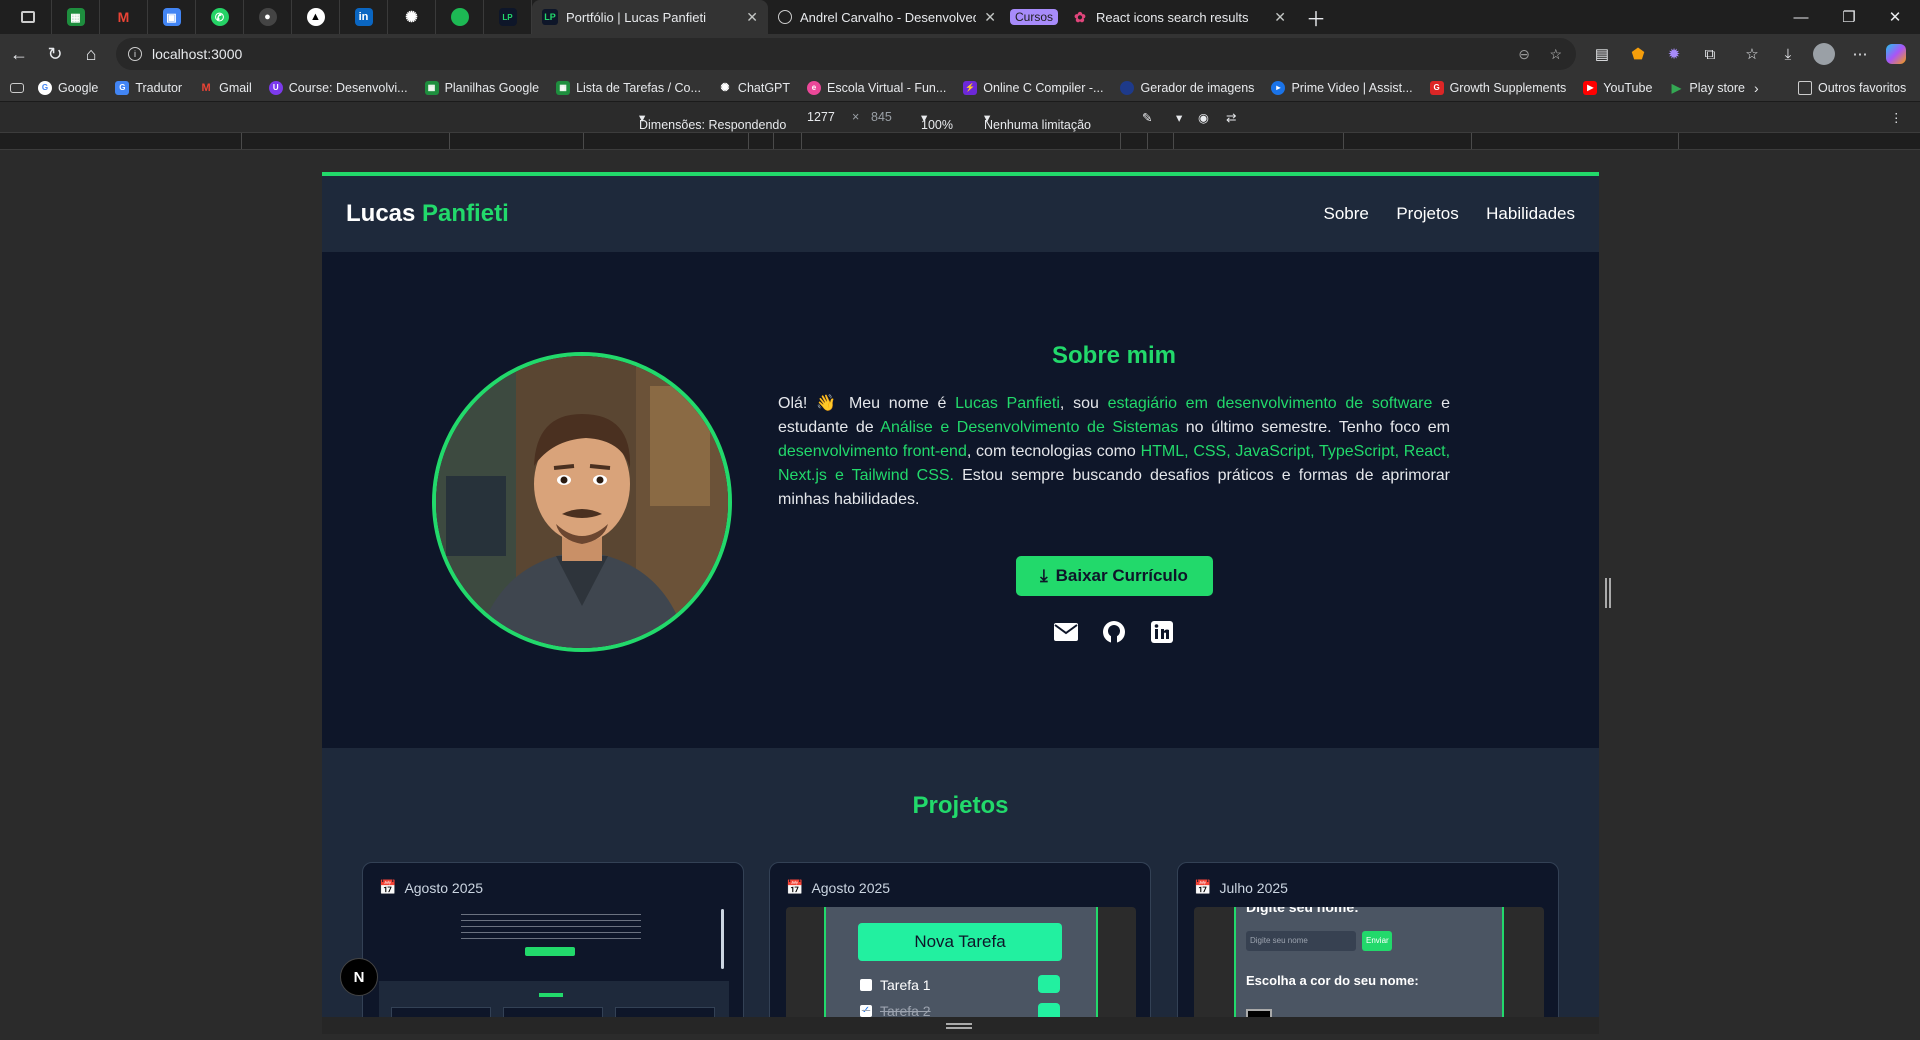 The width and height of the screenshot is (1920, 1040). I want to click on course-icon: U, so click(275, 87).